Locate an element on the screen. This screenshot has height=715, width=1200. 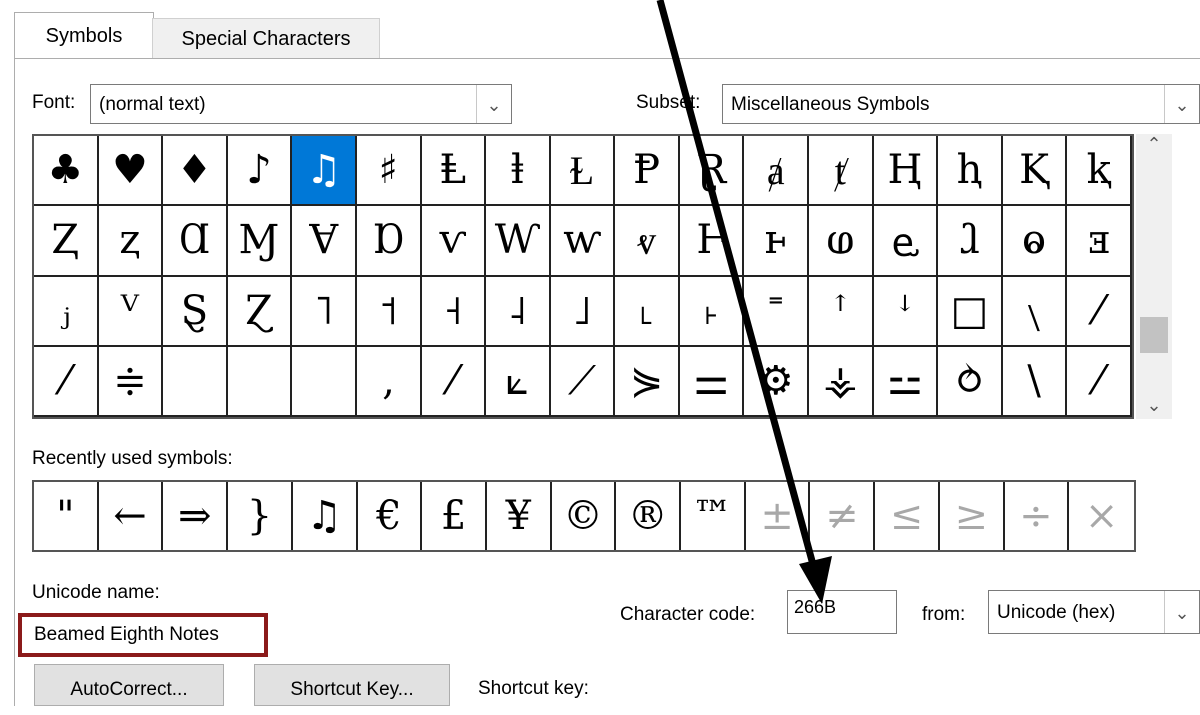
symbol-cell: ⱽ is located at coordinates (131, 311).